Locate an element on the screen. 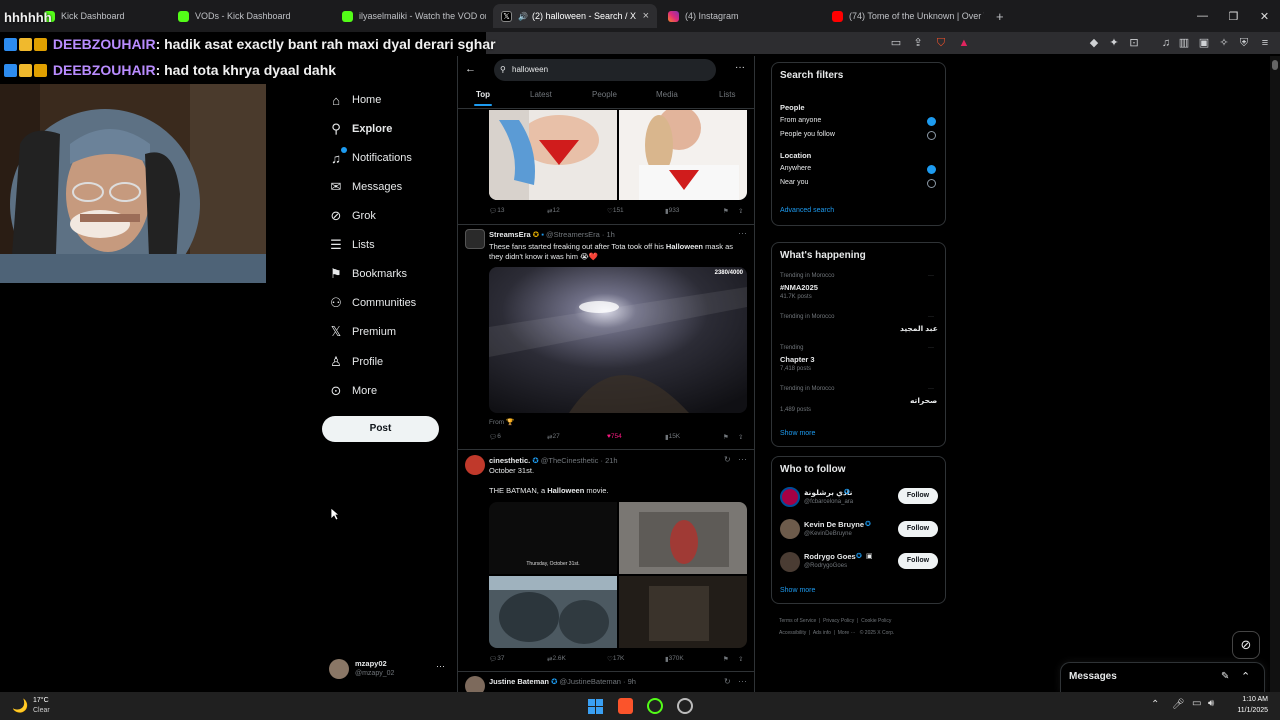 This screenshot has height=720, width=1280. vpn-icon: ⛨ is located at coordinates (1244, 43).